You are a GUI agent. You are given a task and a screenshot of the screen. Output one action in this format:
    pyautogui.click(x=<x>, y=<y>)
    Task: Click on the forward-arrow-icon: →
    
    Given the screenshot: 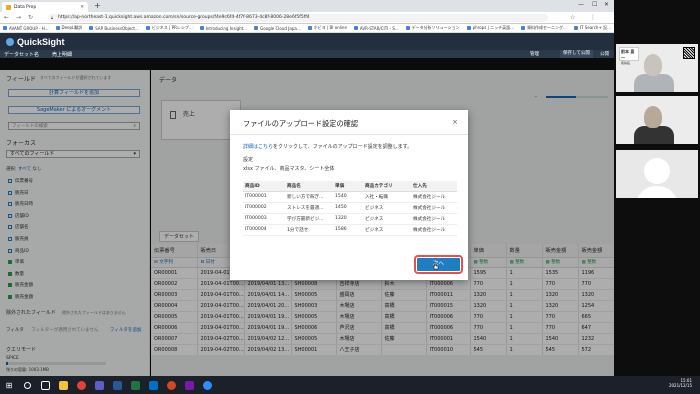 What is the action you would take?
    pyautogui.click(x=18, y=17)
    